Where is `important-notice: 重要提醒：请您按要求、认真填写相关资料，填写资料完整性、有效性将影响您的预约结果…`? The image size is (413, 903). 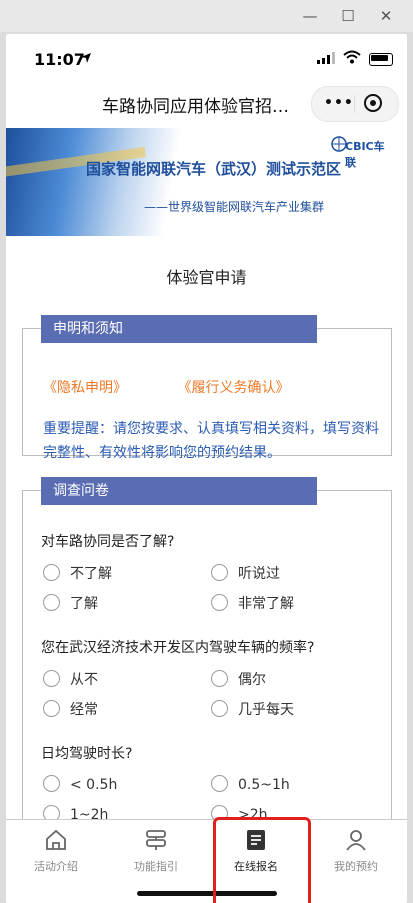
important-notice: 重要提醒：请您按要求、认真填写相关资料，填写资料完整性、有效性将影响您的预约结果… is located at coordinates (211, 441).